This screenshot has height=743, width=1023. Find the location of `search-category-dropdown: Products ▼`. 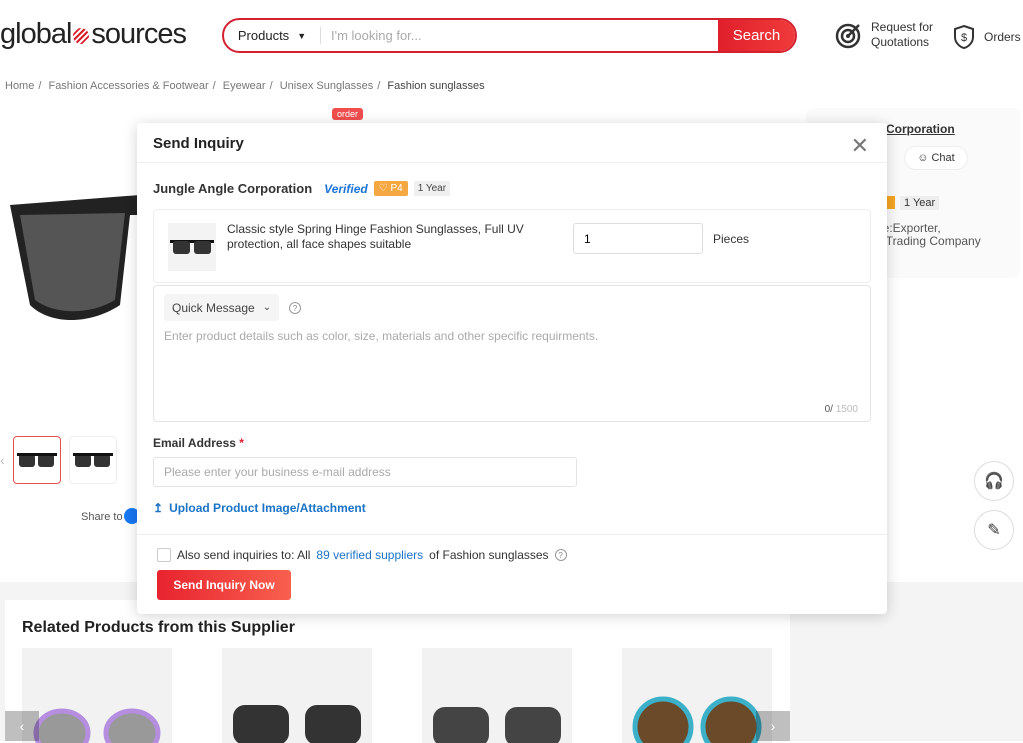

search-category-dropdown: Products ▼ is located at coordinates (272, 35).